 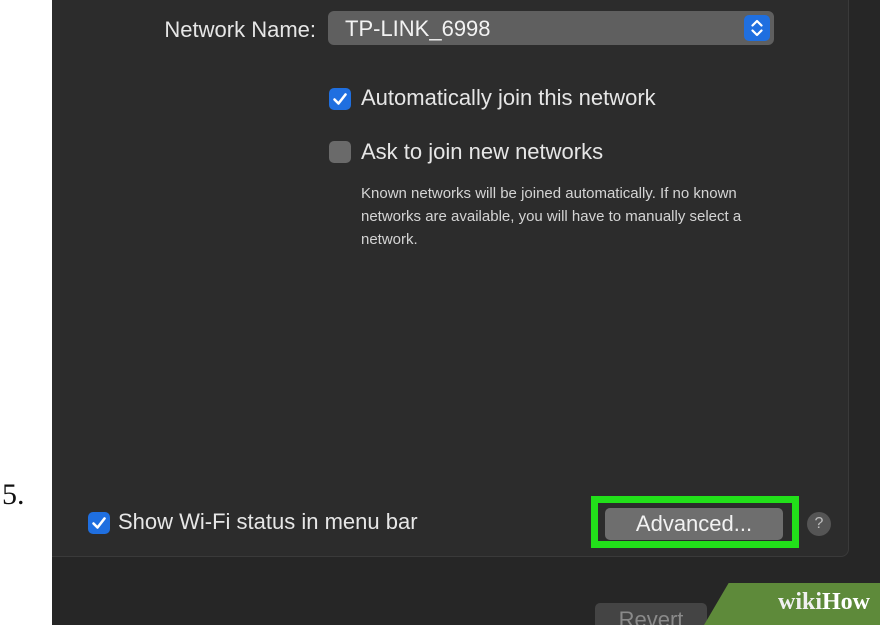 I want to click on show-wifi-status-checkbox, so click(x=99, y=523).